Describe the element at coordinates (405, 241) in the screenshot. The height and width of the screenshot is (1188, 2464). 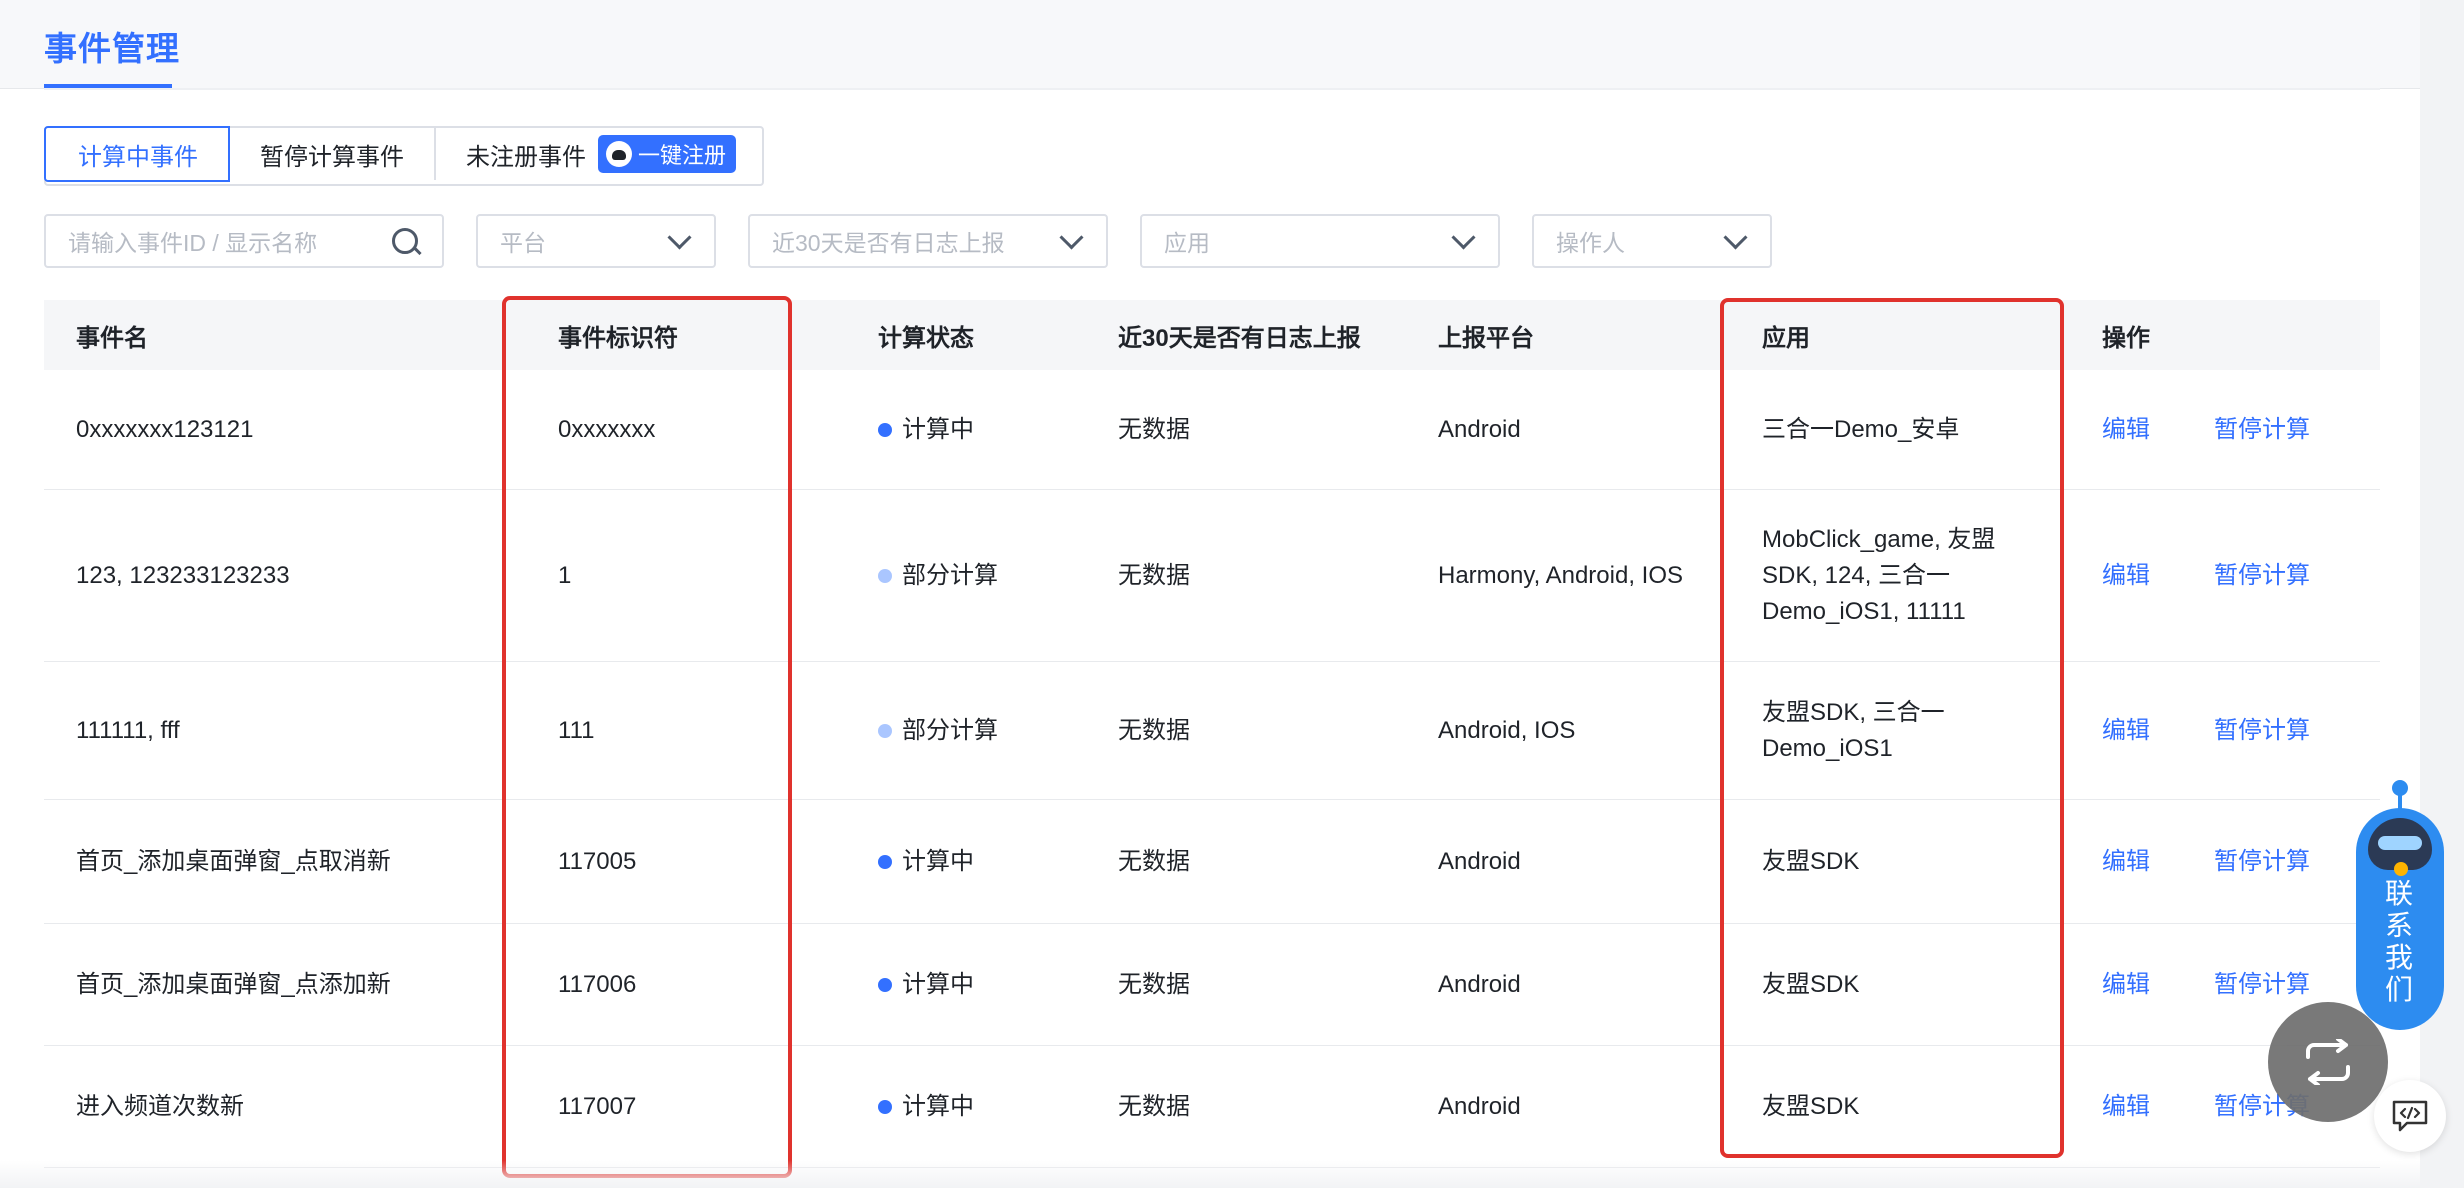
I see `search-icon` at that location.